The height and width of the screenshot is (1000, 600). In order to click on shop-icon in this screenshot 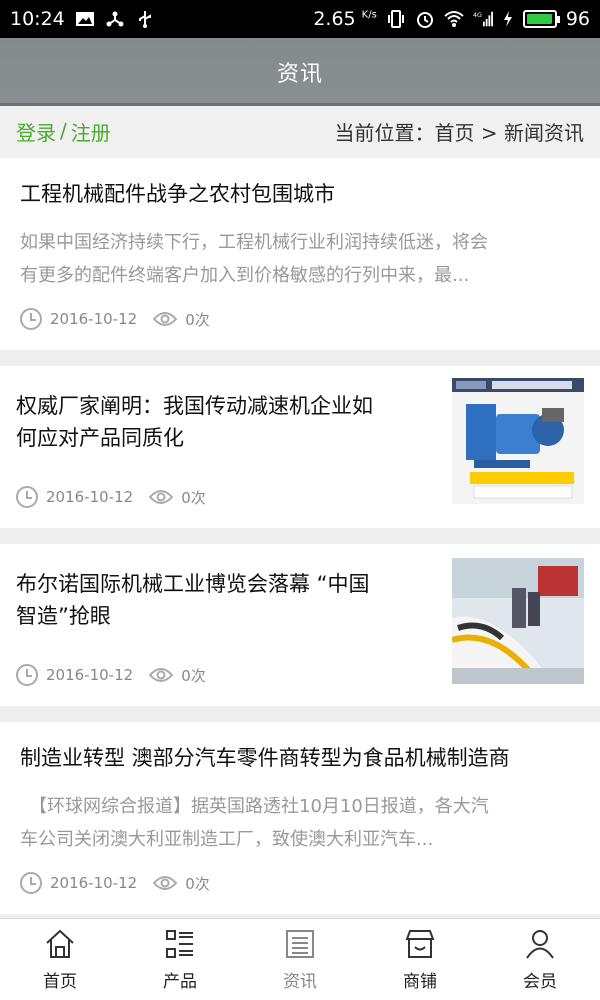, I will do `click(420, 944)`.